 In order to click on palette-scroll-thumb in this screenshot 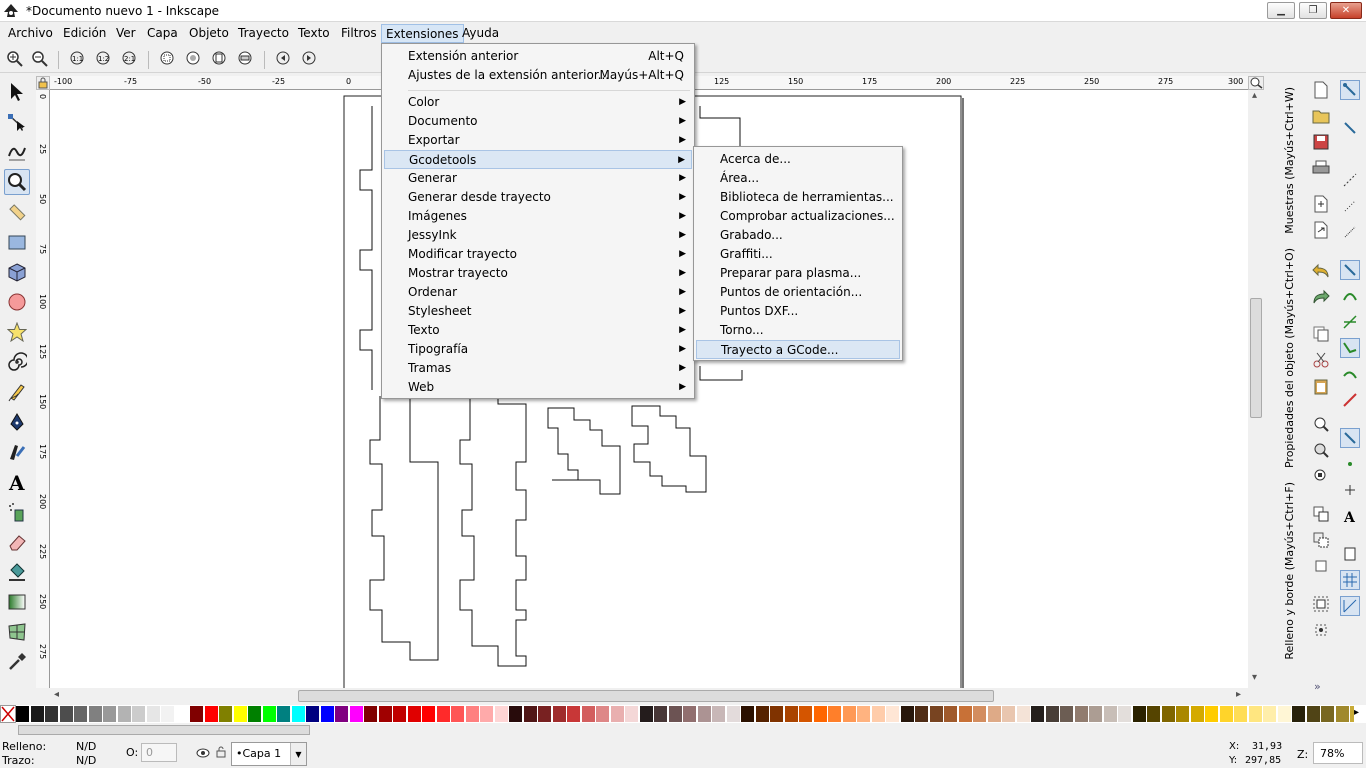, I will do `click(164, 730)`.